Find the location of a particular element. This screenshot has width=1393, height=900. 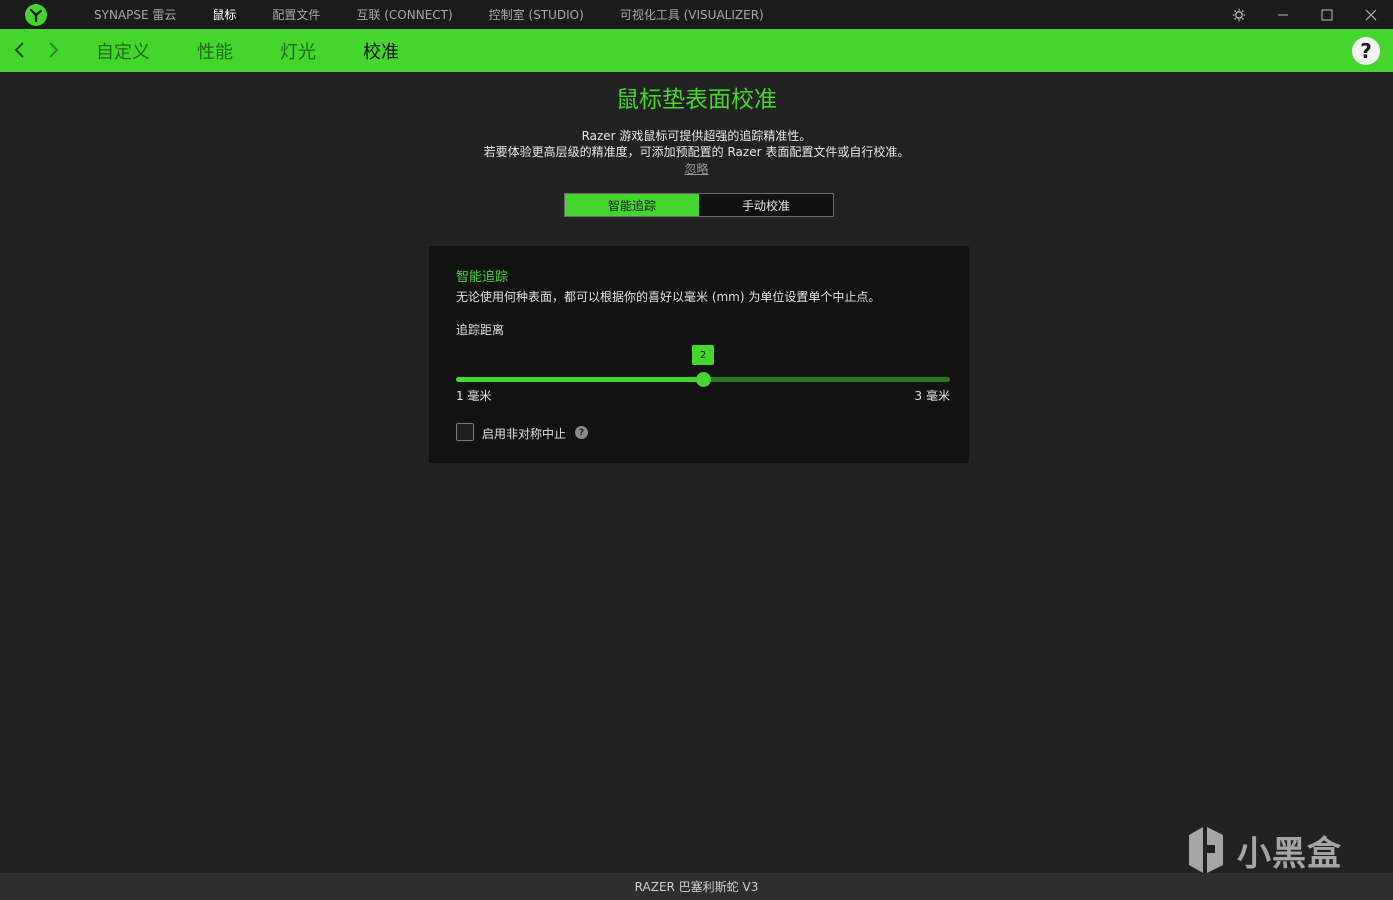

minimize-icon is located at coordinates (1283, 14).